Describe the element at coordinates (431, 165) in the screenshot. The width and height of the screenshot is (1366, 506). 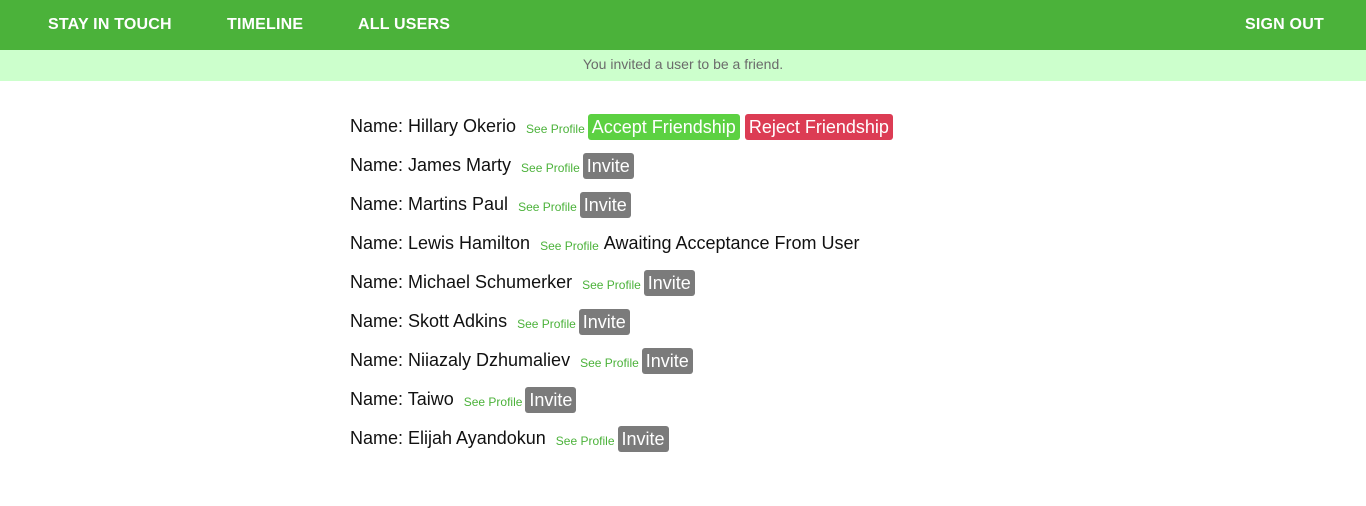
I see `user-name: Name: James Marty` at that location.